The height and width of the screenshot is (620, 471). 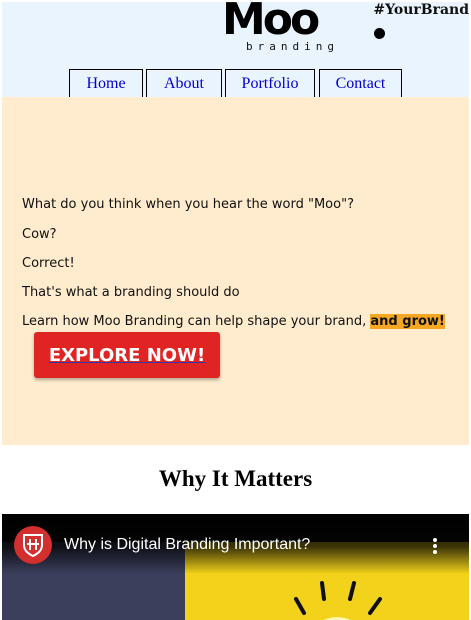 What do you see at coordinates (407, 321) in the screenshot?
I see `grow-highlight: and grow!` at bounding box center [407, 321].